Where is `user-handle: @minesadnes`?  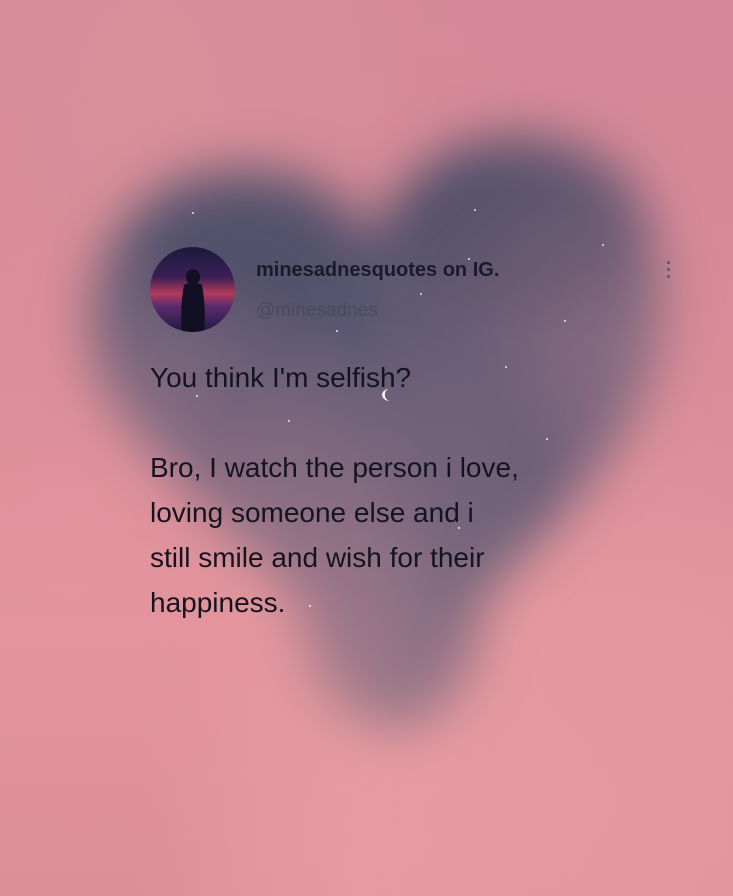
user-handle: @minesadnes is located at coordinates (317, 311).